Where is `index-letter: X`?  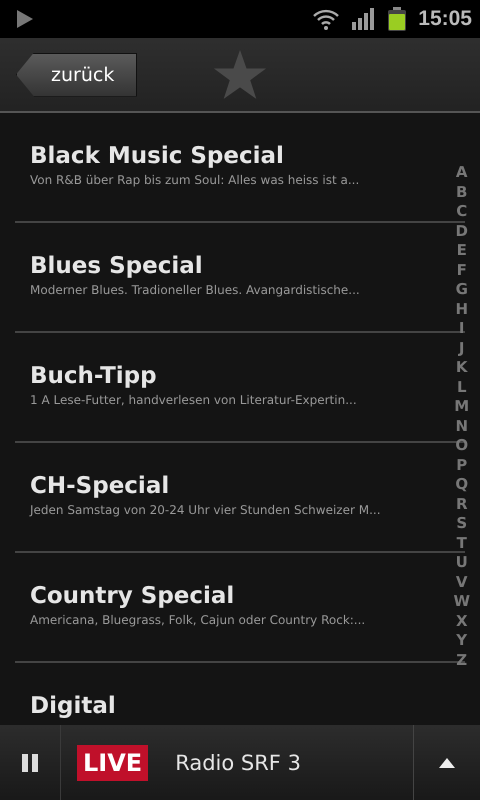 index-letter: X is located at coordinates (462, 621).